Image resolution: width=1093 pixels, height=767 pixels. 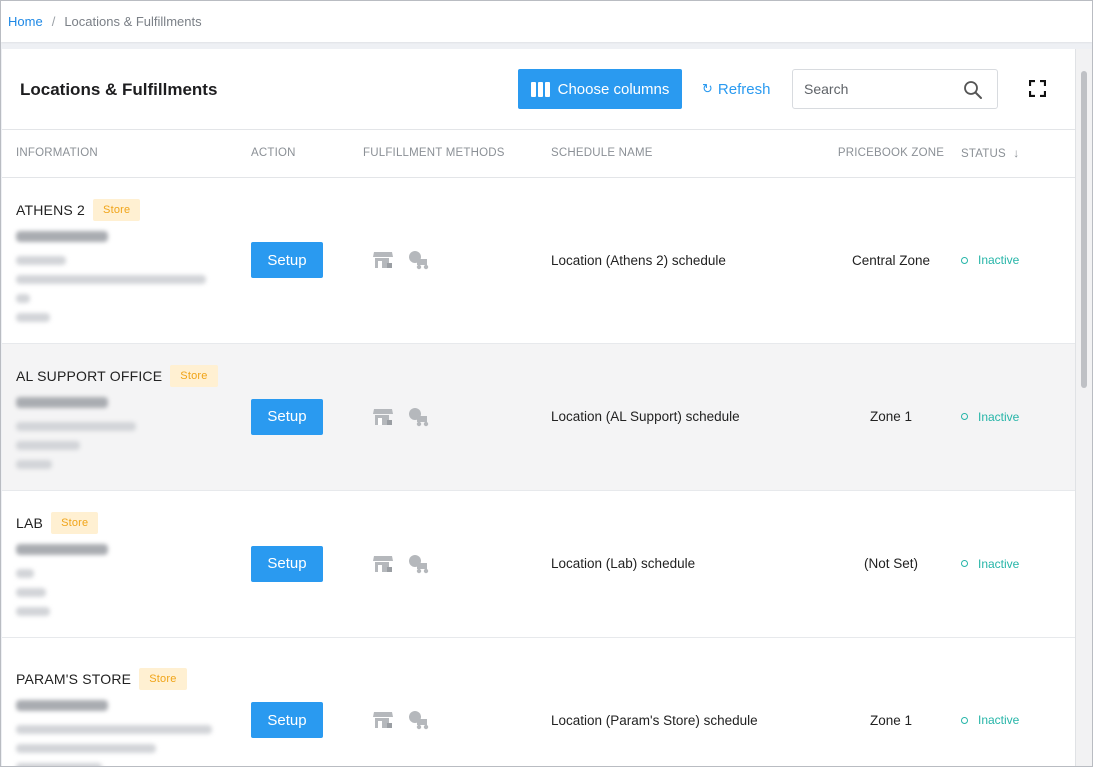 I want to click on sort-arrow-icon: ↓, so click(x=1016, y=153).